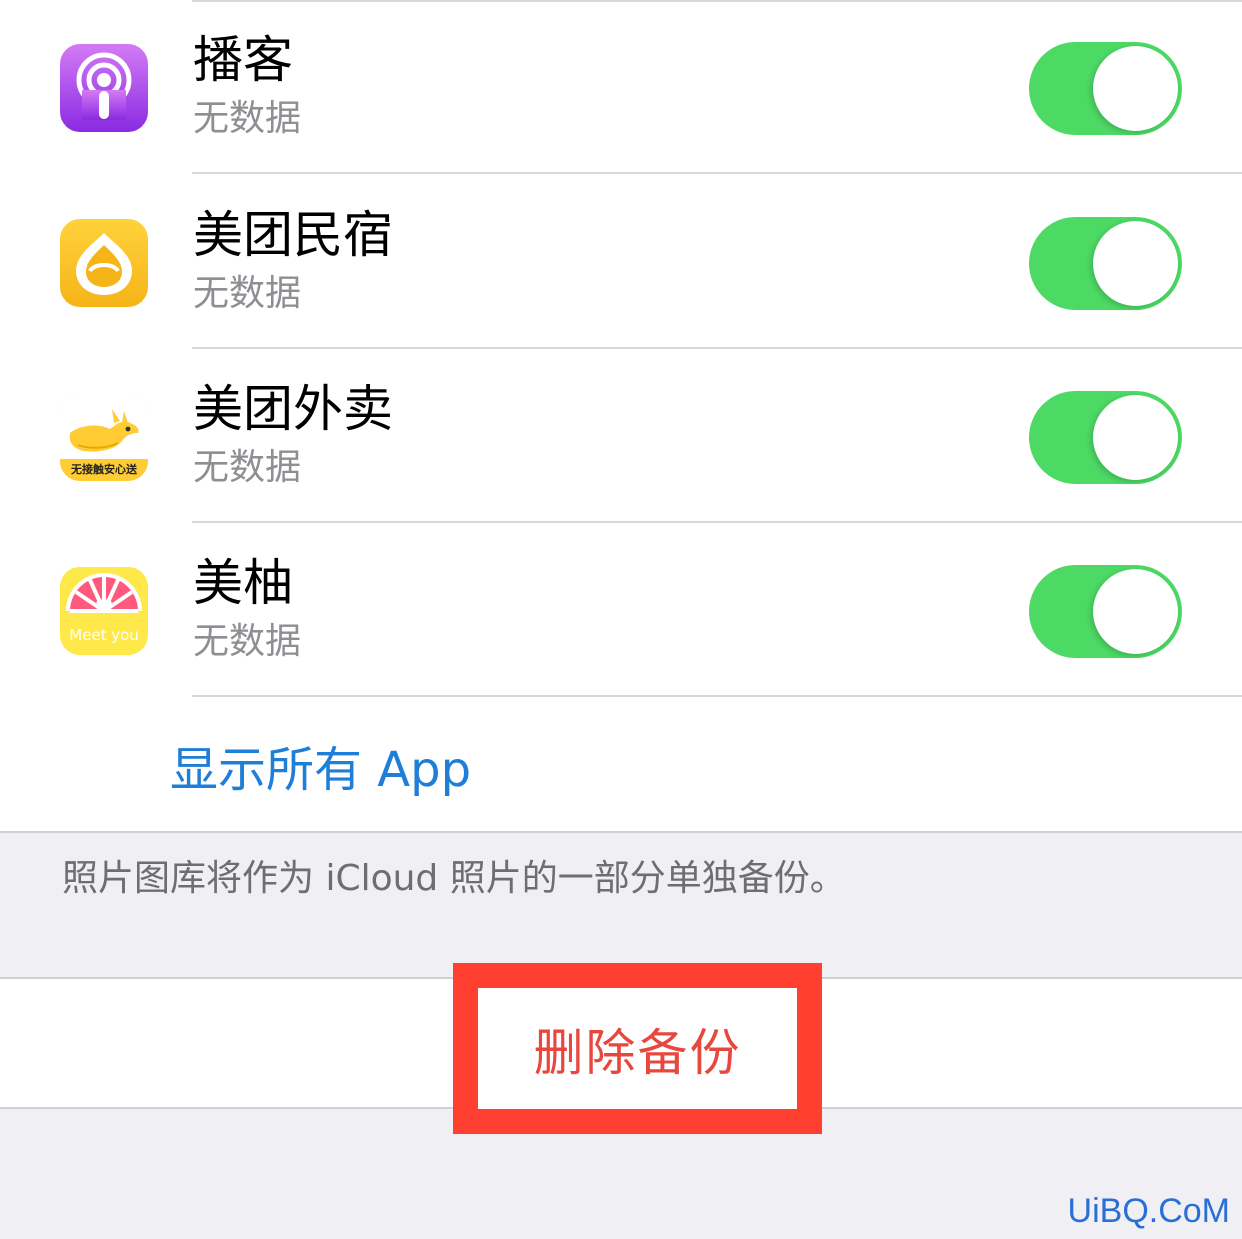  I want to click on show-all-apps-link: 显示所有 App, so click(320, 770).